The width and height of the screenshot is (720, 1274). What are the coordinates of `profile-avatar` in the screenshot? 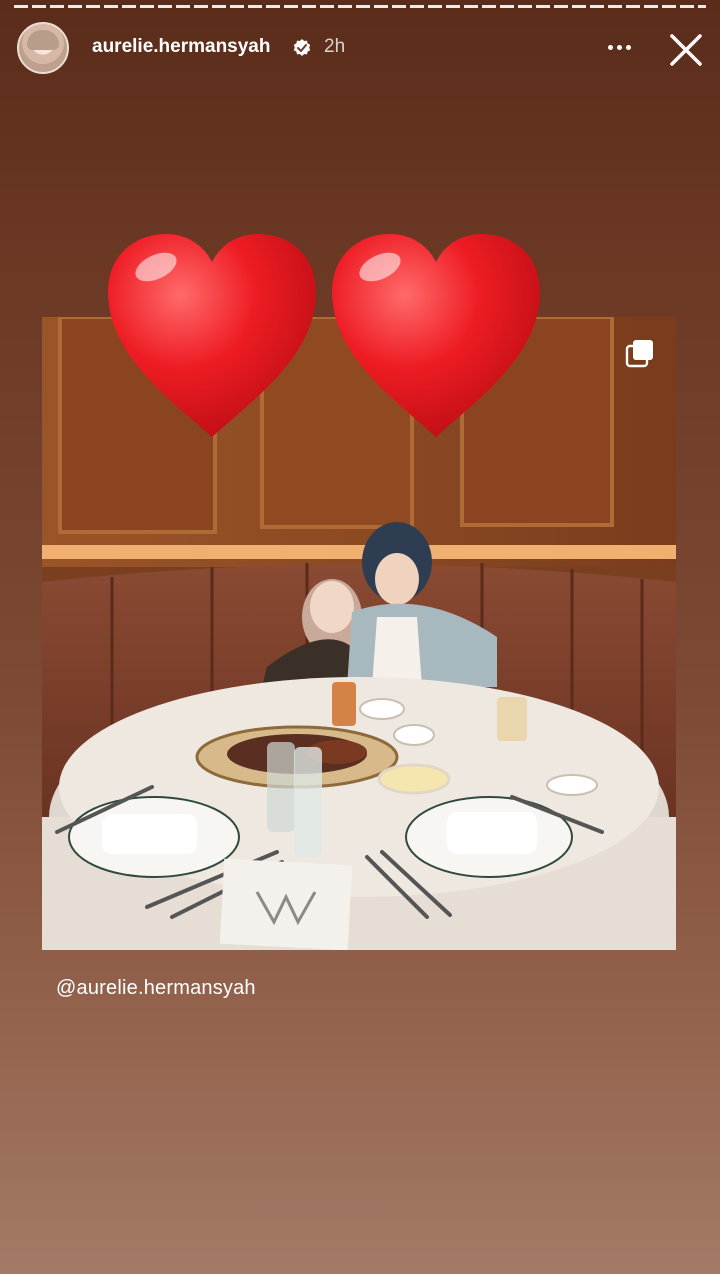 It's located at (43, 48).